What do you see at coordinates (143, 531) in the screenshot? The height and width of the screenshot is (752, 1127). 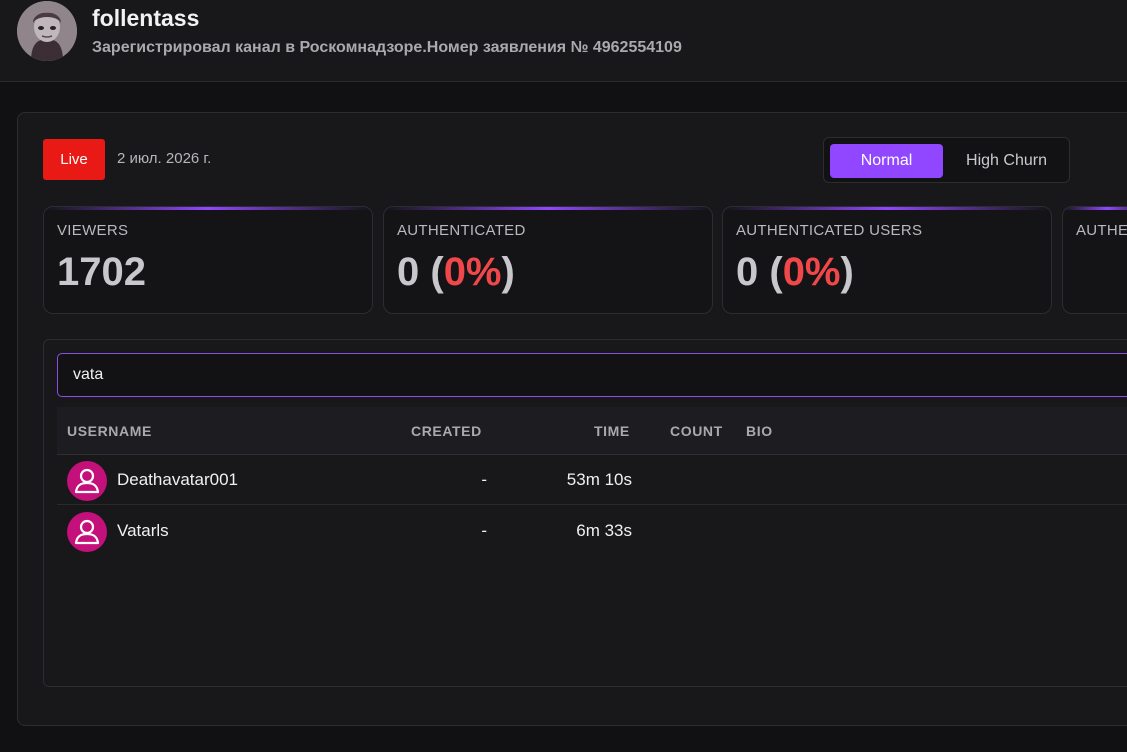 I see `username-cell: Vatarls` at bounding box center [143, 531].